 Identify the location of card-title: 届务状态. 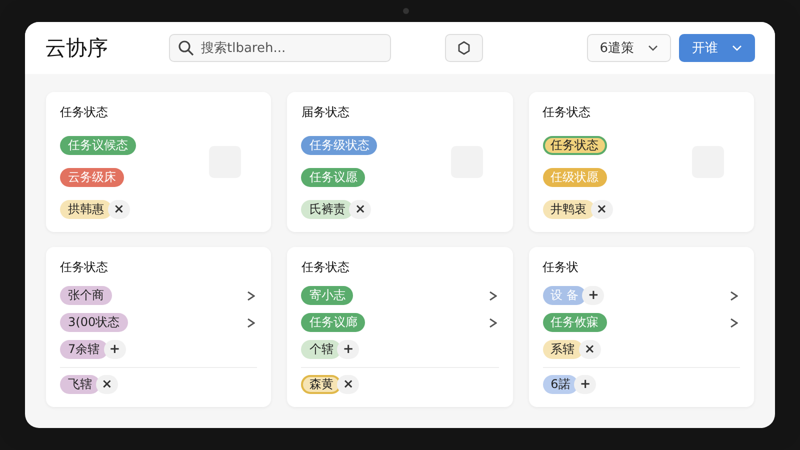
(325, 112).